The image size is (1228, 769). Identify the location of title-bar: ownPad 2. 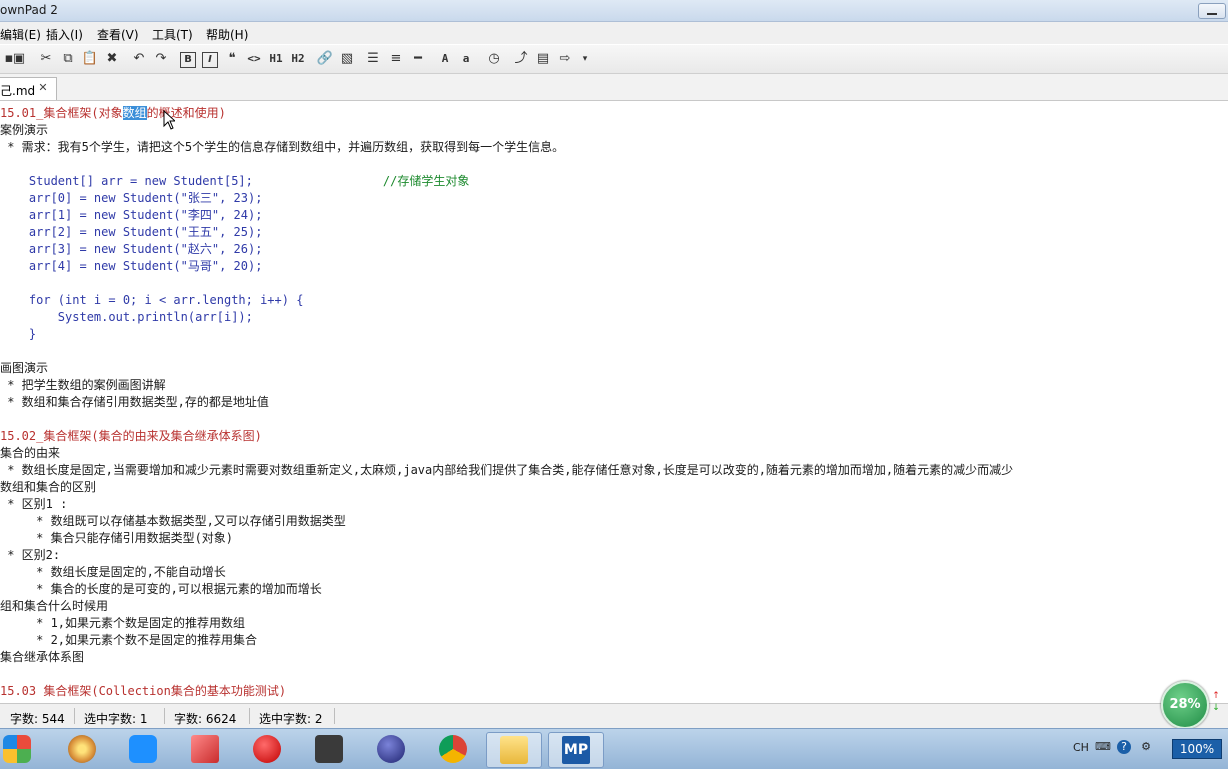
(614, 11).